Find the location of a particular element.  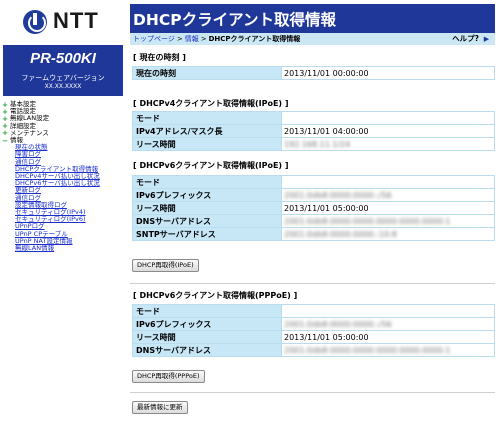

row-value: 192.168.11.1/24 is located at coordinates (388, 144).